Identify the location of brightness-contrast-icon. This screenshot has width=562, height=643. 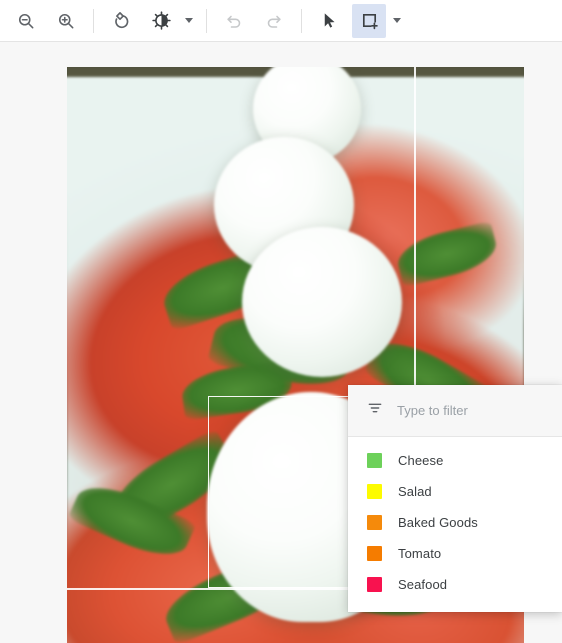
(161, 21).